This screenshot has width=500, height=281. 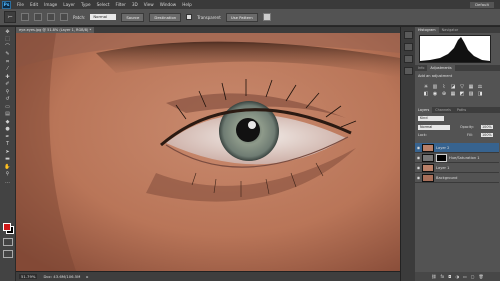 I want to click on fill-field: 100%, so click(x=487, y=135).